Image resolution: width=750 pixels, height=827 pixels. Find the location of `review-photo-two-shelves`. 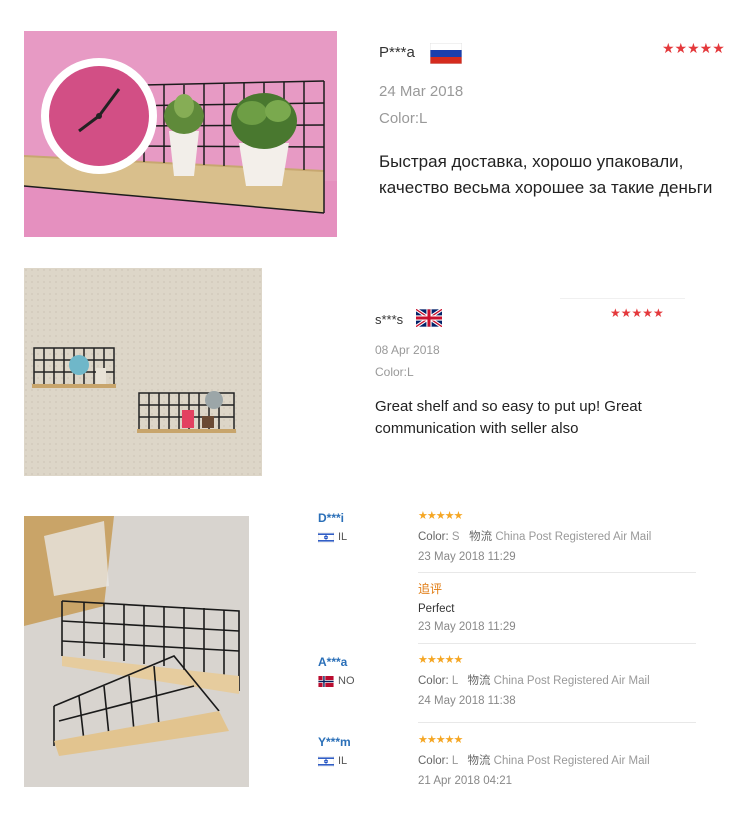

review-photo-two-shelves is located at coordinates (143, 372).